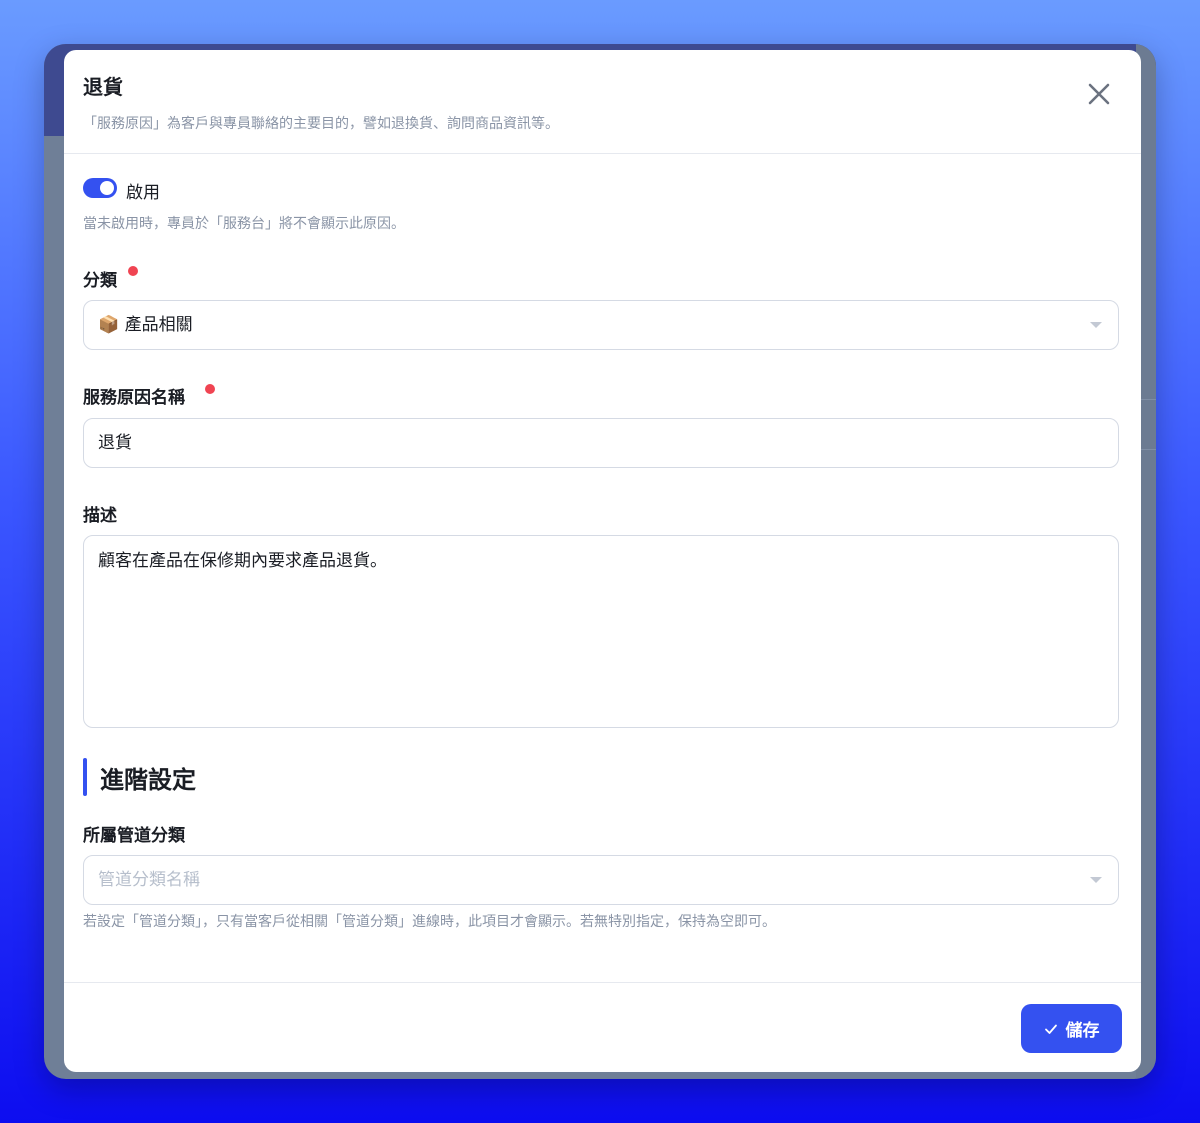  Describe the element at coordinates (158, 325) in the screenshot. I see `category-value: 產品相關` at that location.